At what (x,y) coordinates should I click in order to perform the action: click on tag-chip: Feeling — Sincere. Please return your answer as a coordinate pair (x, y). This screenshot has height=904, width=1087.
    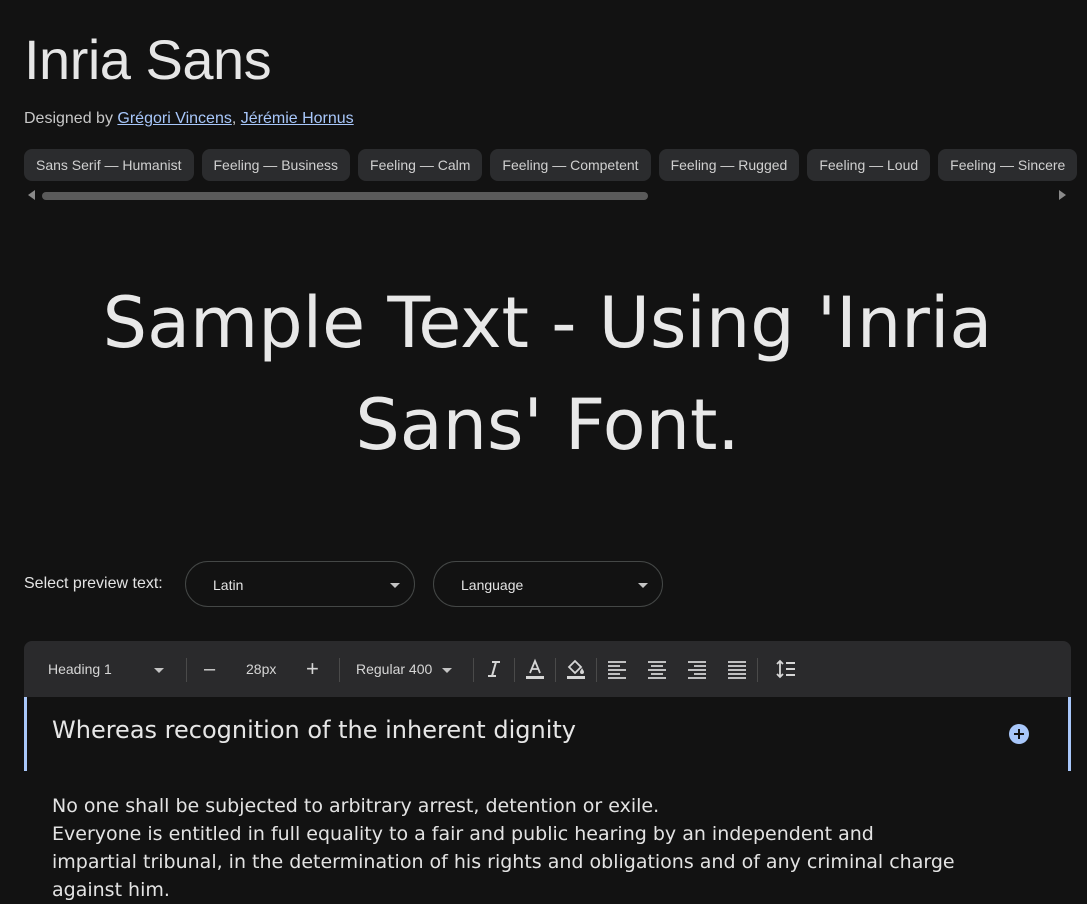
    Looking at the image, I should click on (1008, 165).